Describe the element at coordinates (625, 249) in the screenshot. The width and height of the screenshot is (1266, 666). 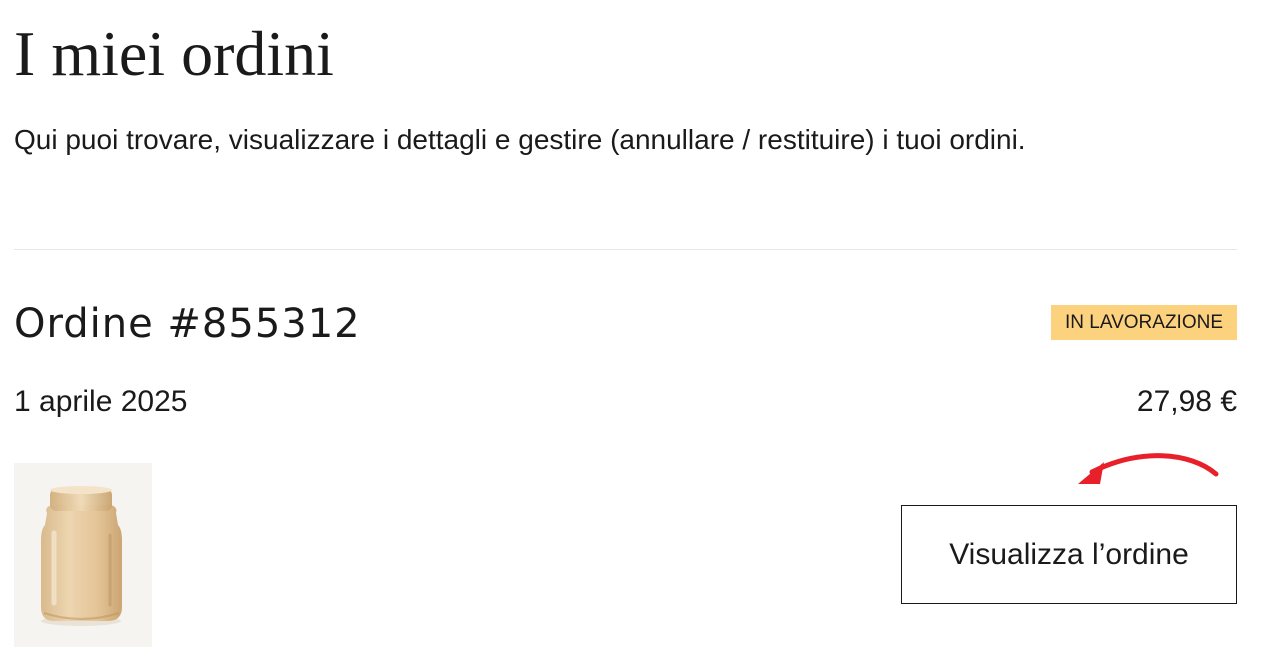
I see `divider` at that location.